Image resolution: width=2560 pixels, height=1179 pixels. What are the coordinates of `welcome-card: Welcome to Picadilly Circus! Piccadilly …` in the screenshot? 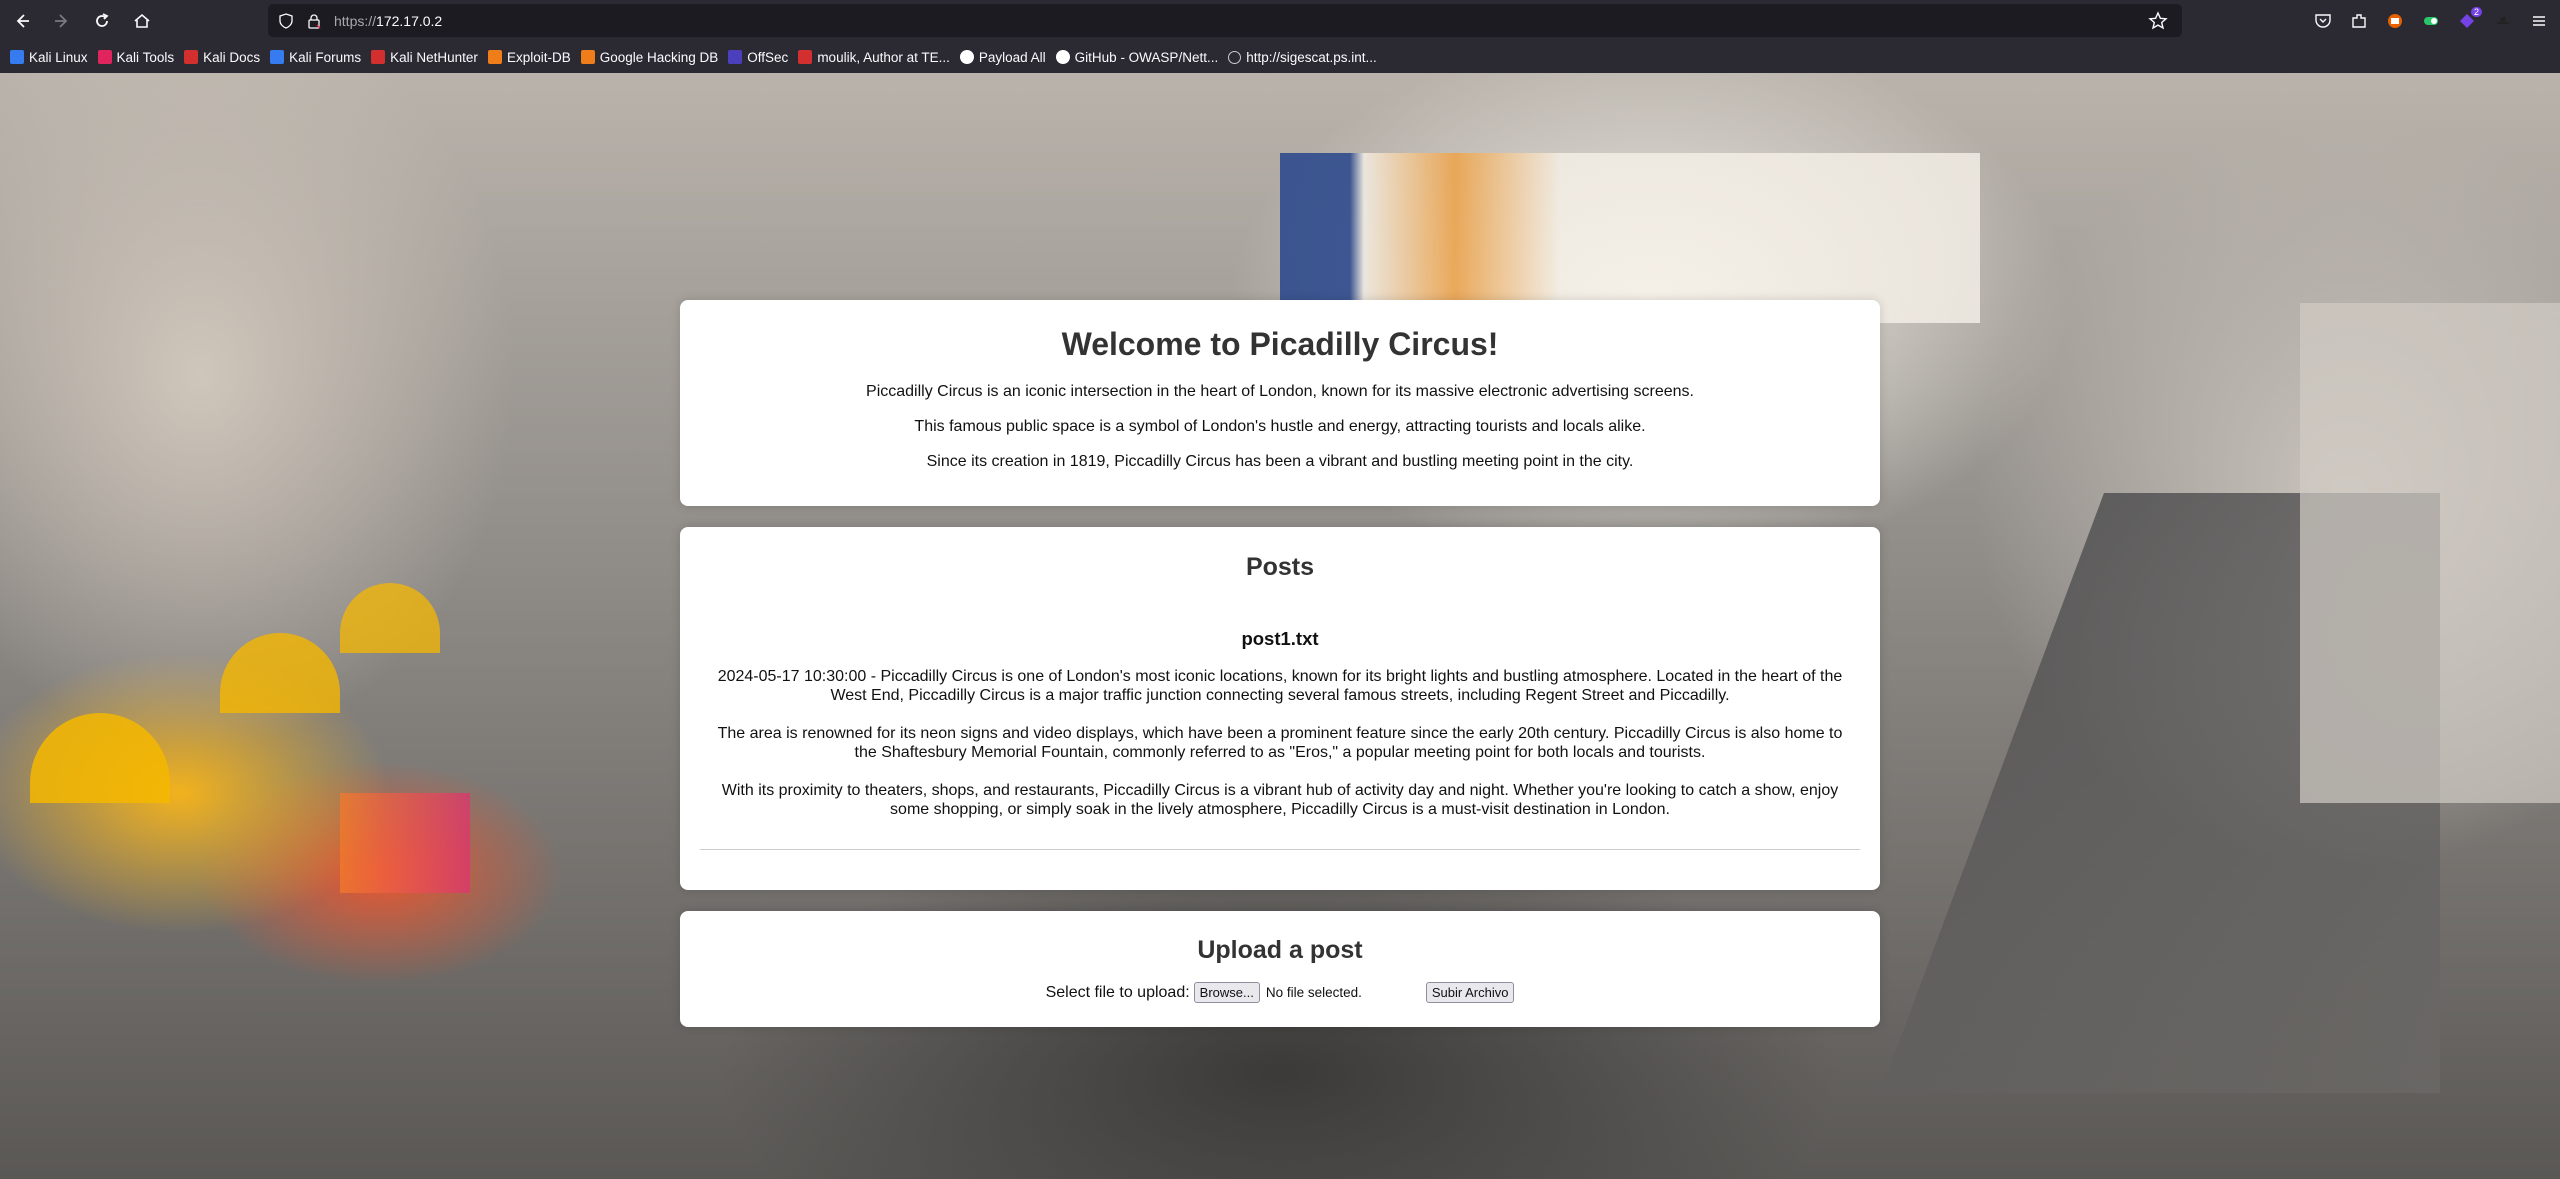 It's located at (1280, 403).